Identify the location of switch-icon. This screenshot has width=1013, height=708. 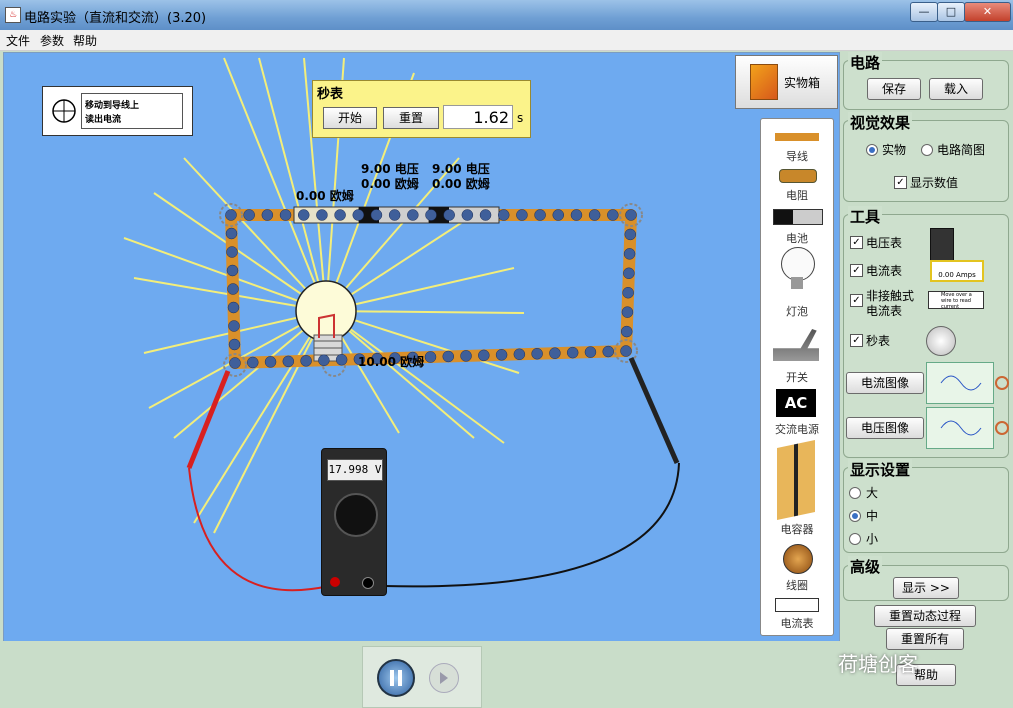
(796, 345).